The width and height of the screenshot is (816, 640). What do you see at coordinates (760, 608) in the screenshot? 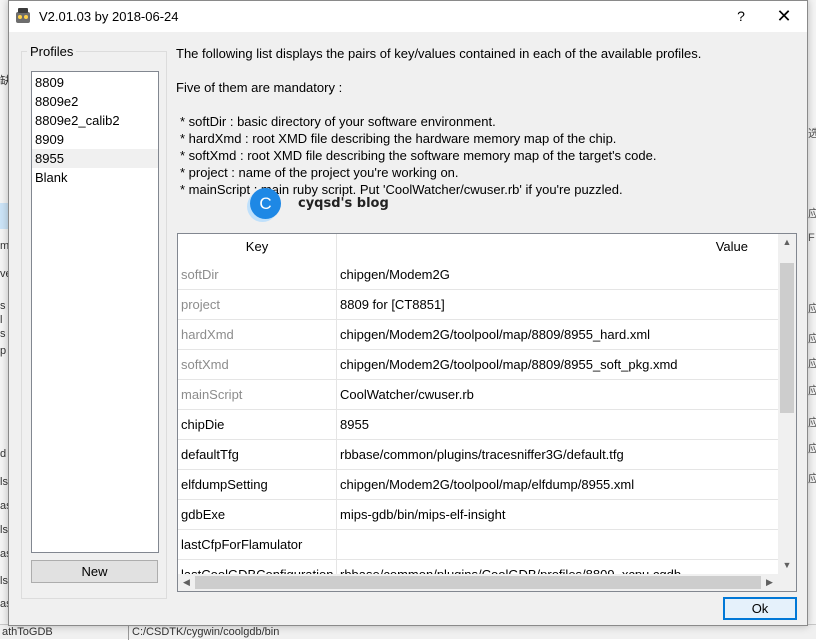
I see `ok-button: Ok` at bounding box center [760, 608].